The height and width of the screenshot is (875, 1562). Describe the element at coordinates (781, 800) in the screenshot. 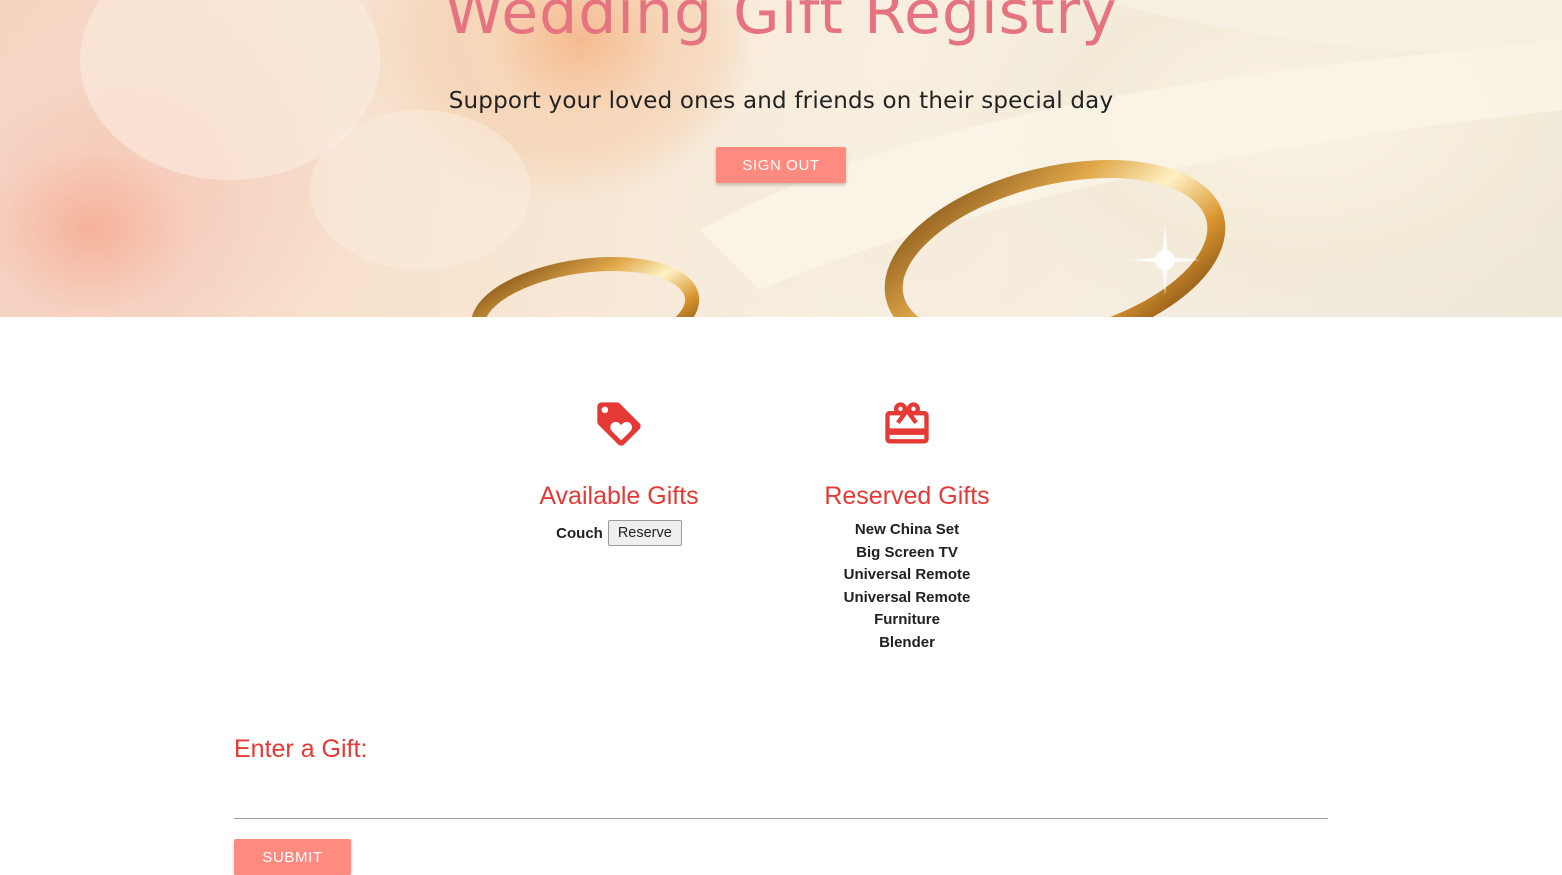

I see `gift-input` at that location.